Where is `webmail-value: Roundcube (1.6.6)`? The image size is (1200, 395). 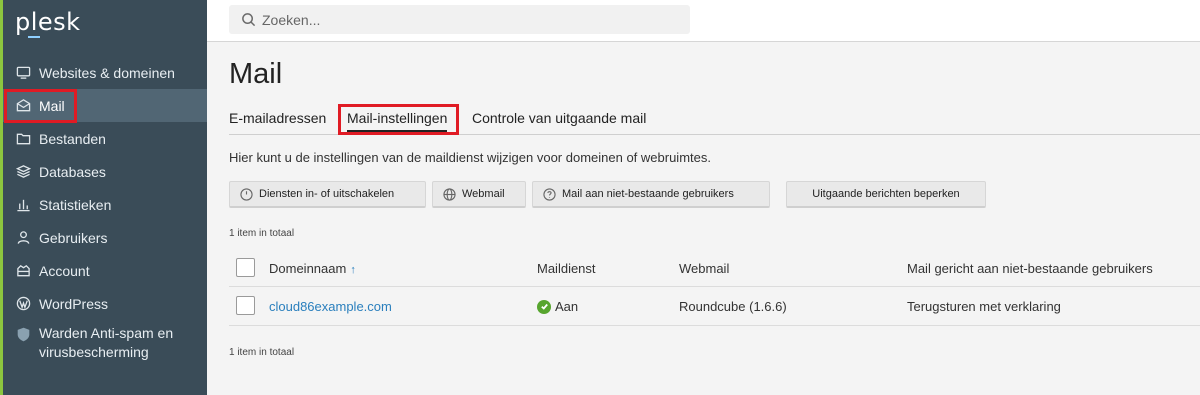 webmail-value: Roundcube (1.6.6) is located at coordinates (733, 306).